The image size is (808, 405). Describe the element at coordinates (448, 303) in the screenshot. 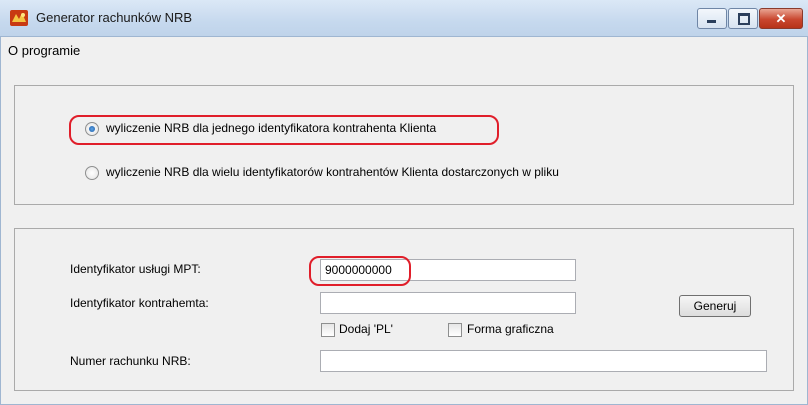

I see `contractor-id-input` at that location.